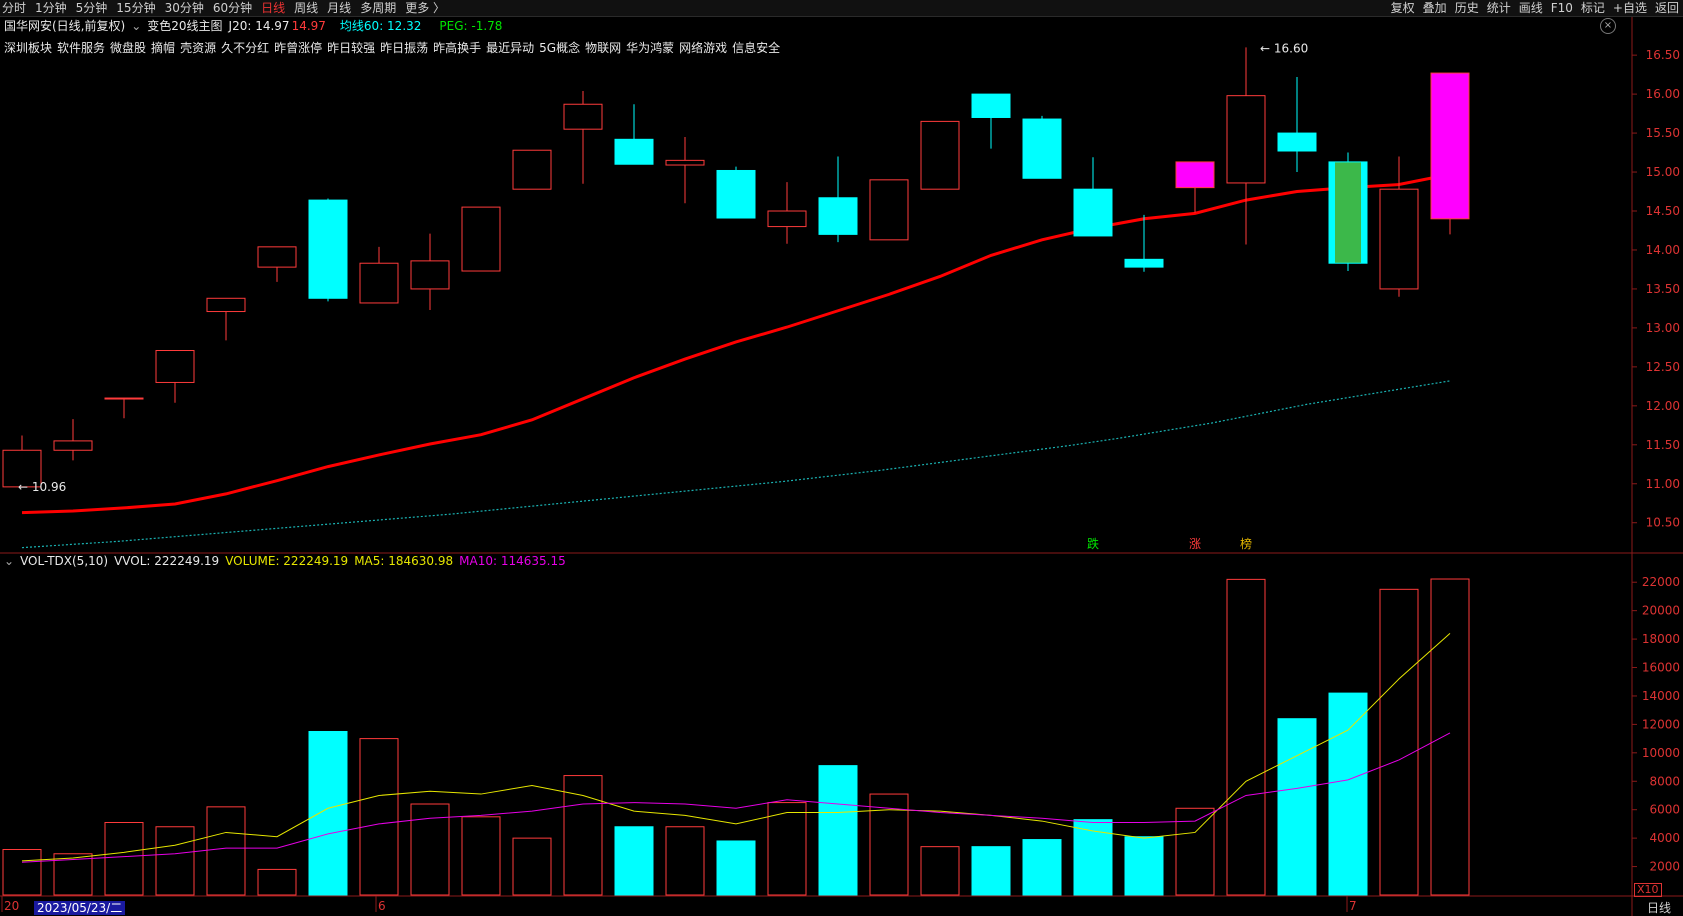 The width and height of the screenshot is (1683, 916). What do you see at coordinates (1664, 867) in the screenshot?
I see `volume-tick-label: 2000` at bounding box center [1664, 867].